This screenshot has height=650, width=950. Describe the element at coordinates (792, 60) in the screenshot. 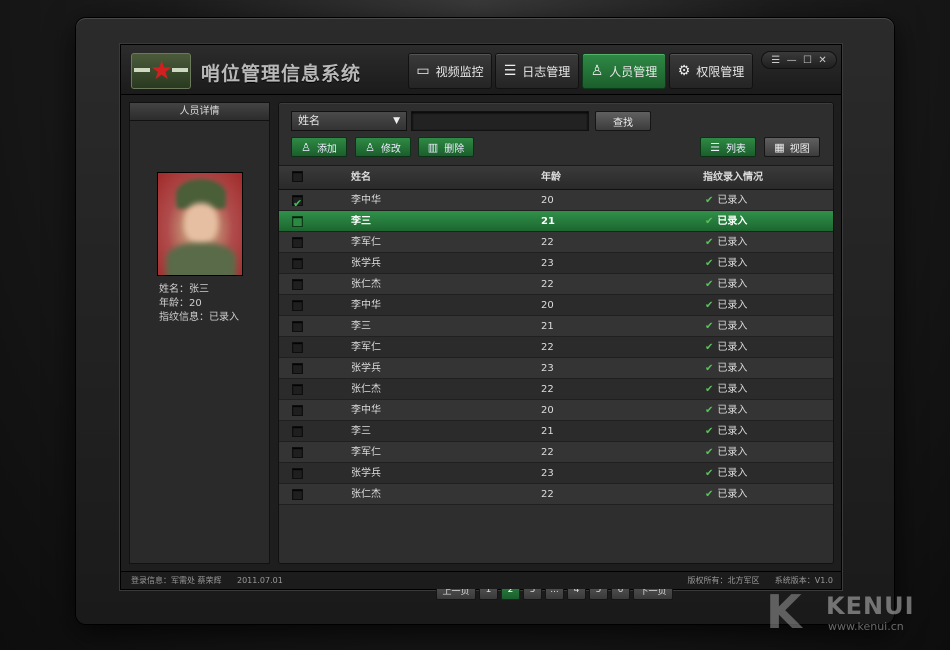

I see `minimize-icon: —` at that location.